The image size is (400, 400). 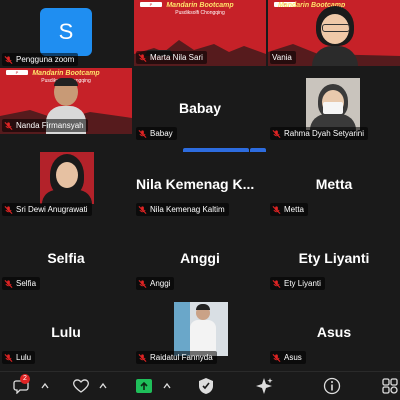 I want to click on participant-name: Metta, so click(x=294, y=209).